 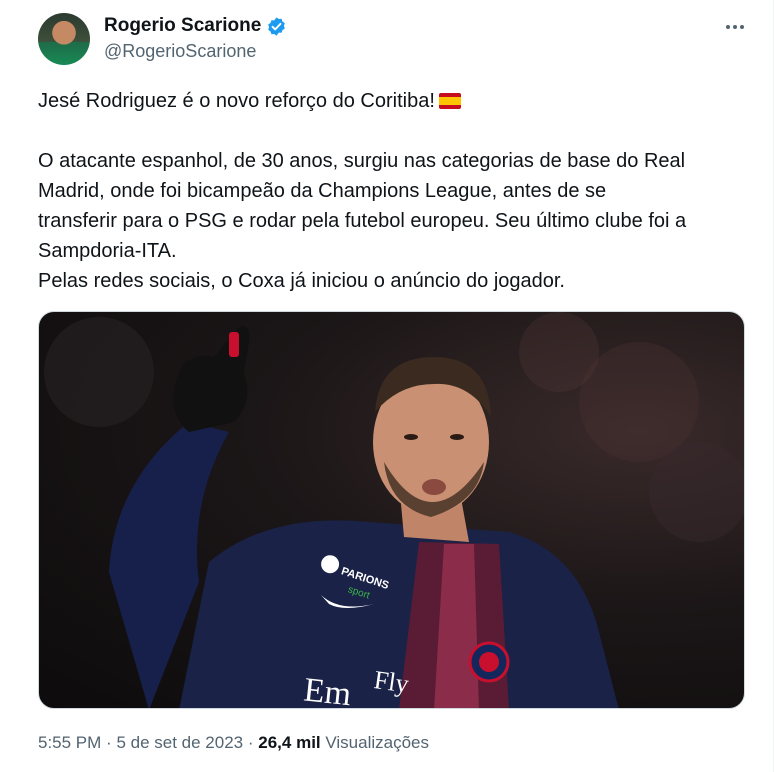 What do you see at coordinates (107, 251) in the screenshot?
I see `text-line: Sampdoria-ITA.` at bounding box center [107, 251].